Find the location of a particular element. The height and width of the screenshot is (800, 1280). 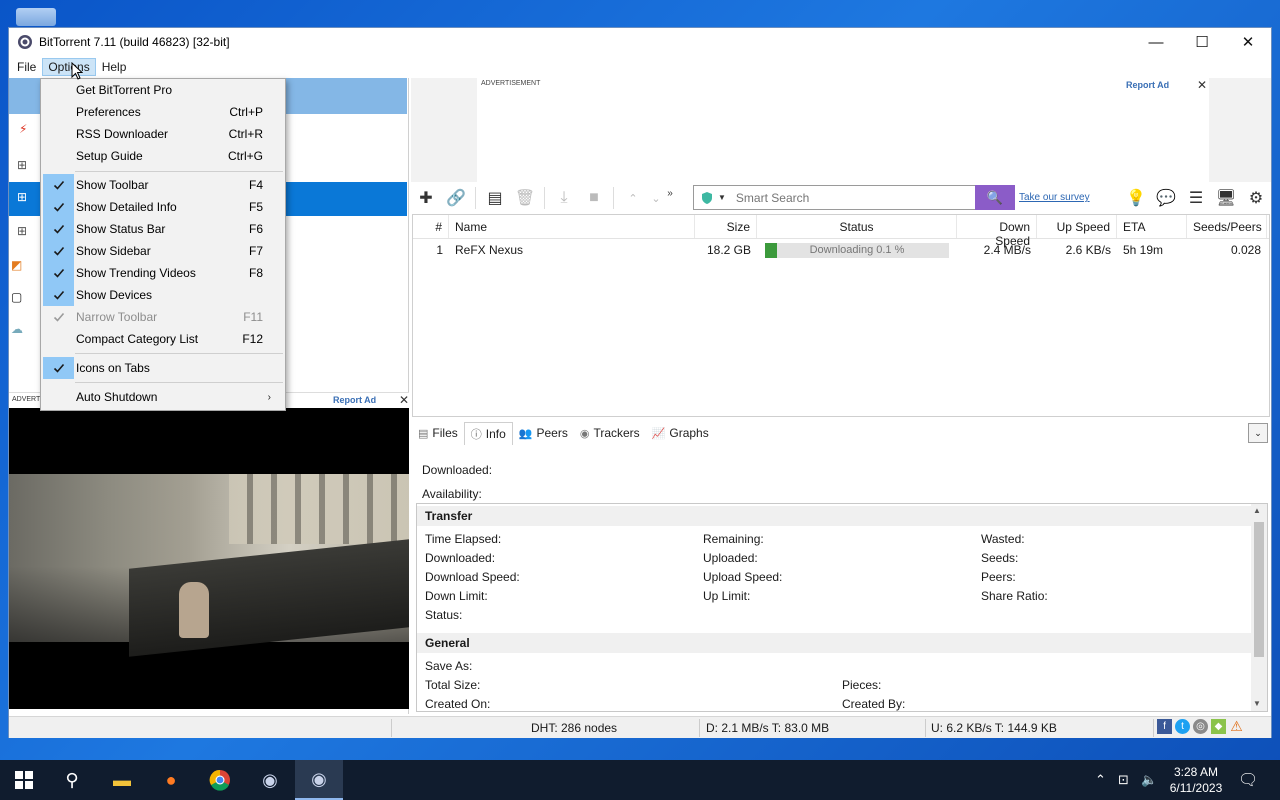

chevron-down-icon: ▼ is located at coordinates (722, 197).